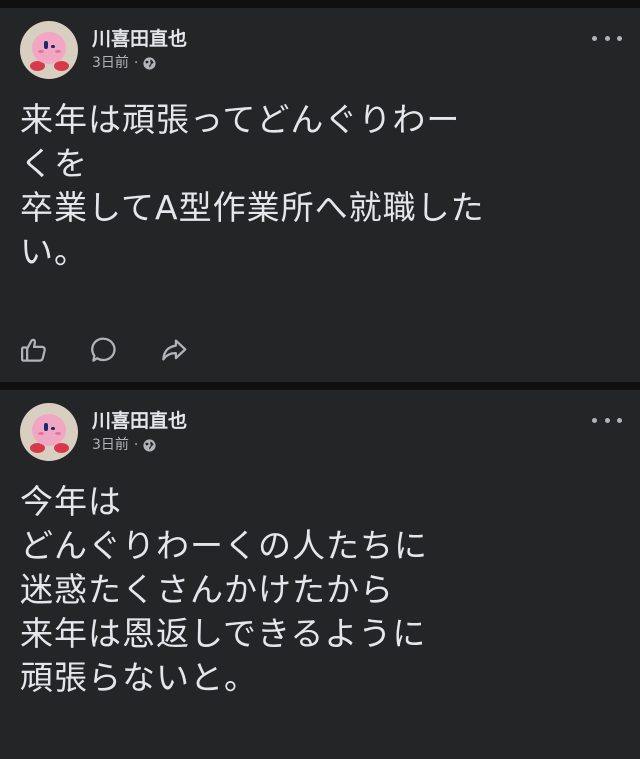 The image size is (640, 759). I want to click on post-actions, so click(123, 350).